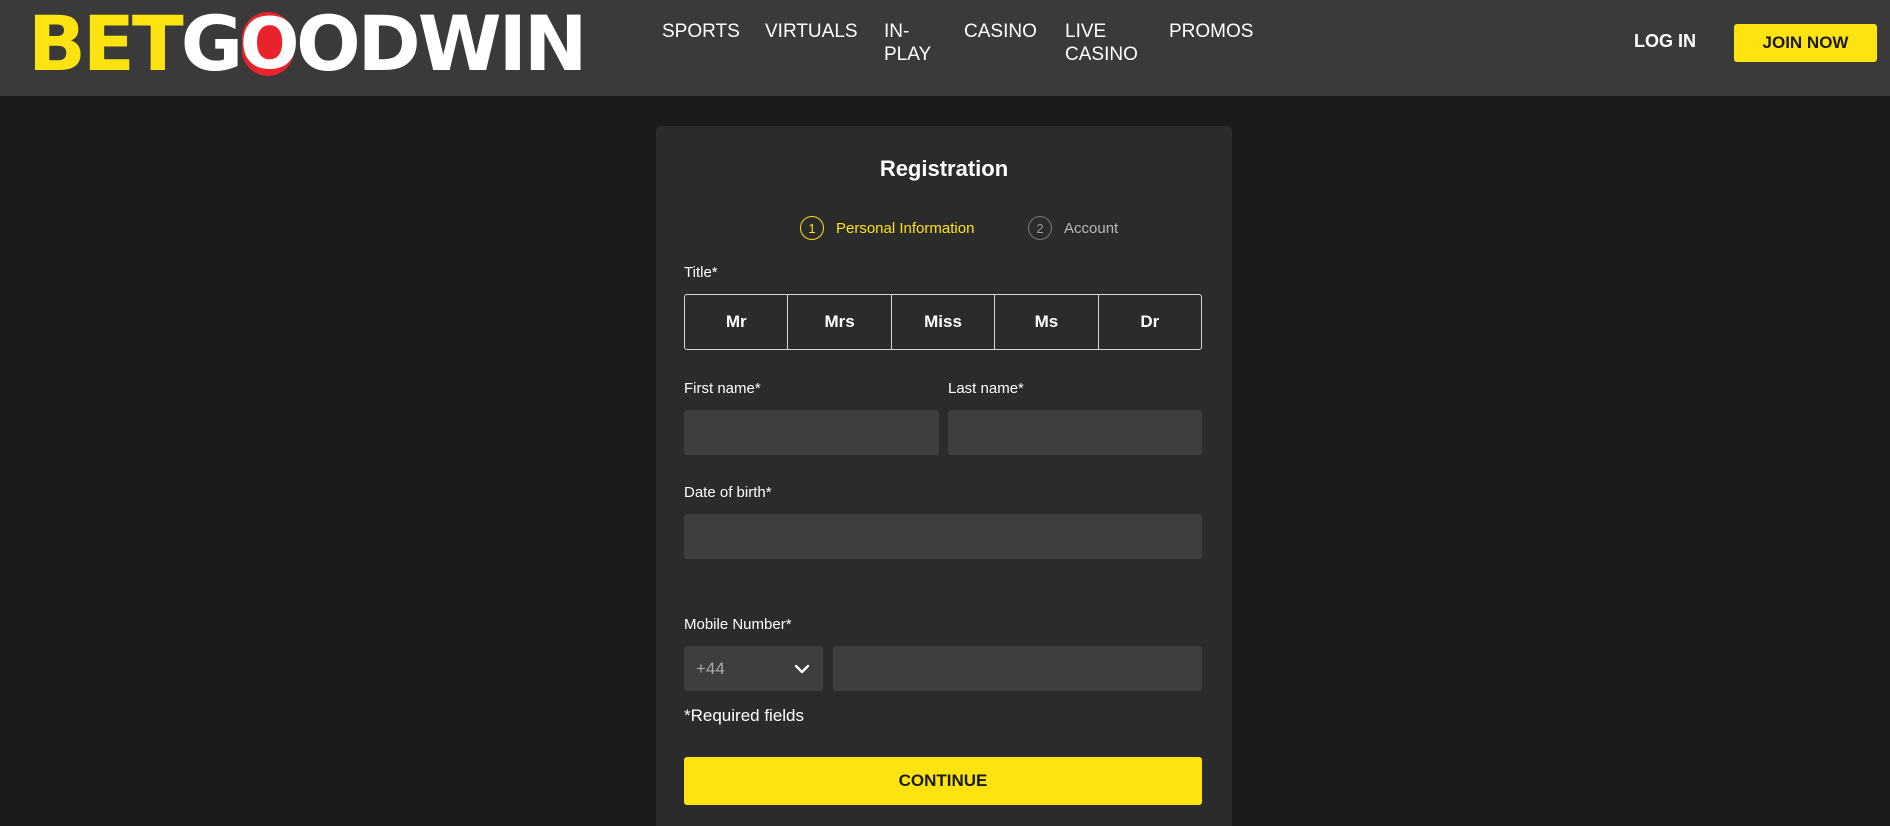 This screenshot has width=1890, height=826. I want to click on title-option-mrs: Mrs, so click(840, 322).